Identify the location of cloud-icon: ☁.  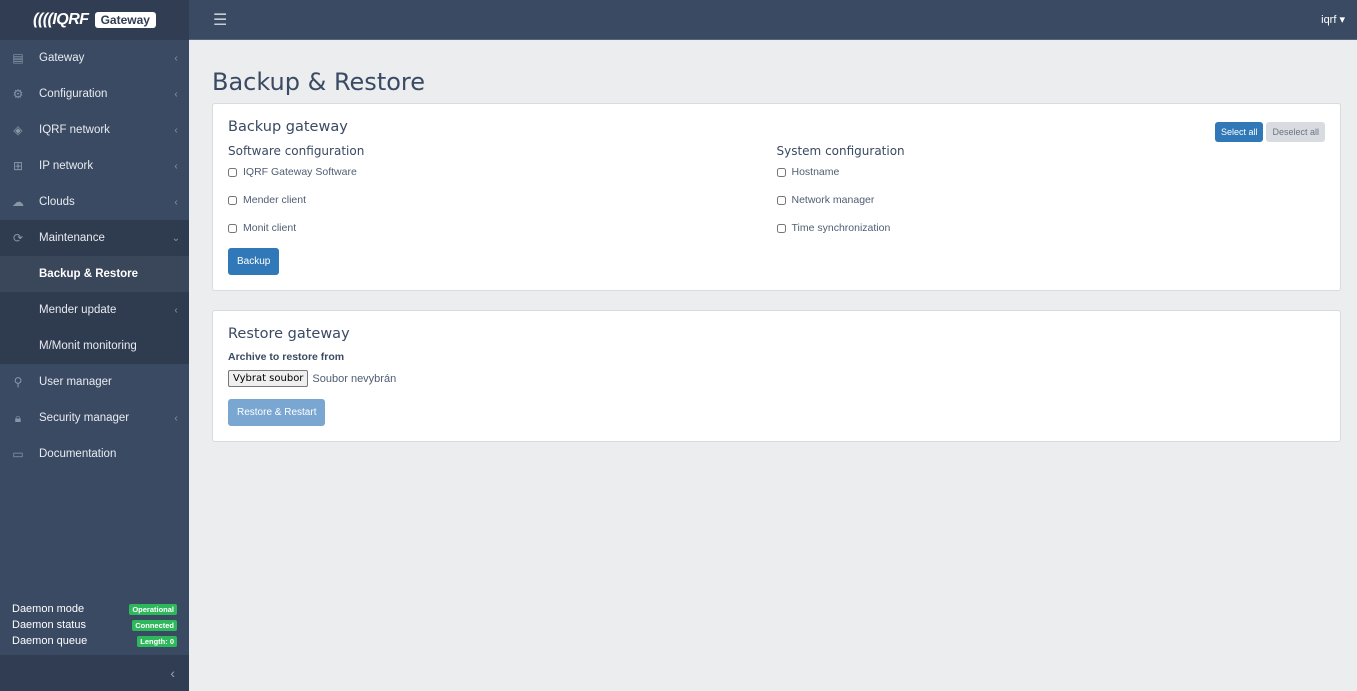
(18, 202).